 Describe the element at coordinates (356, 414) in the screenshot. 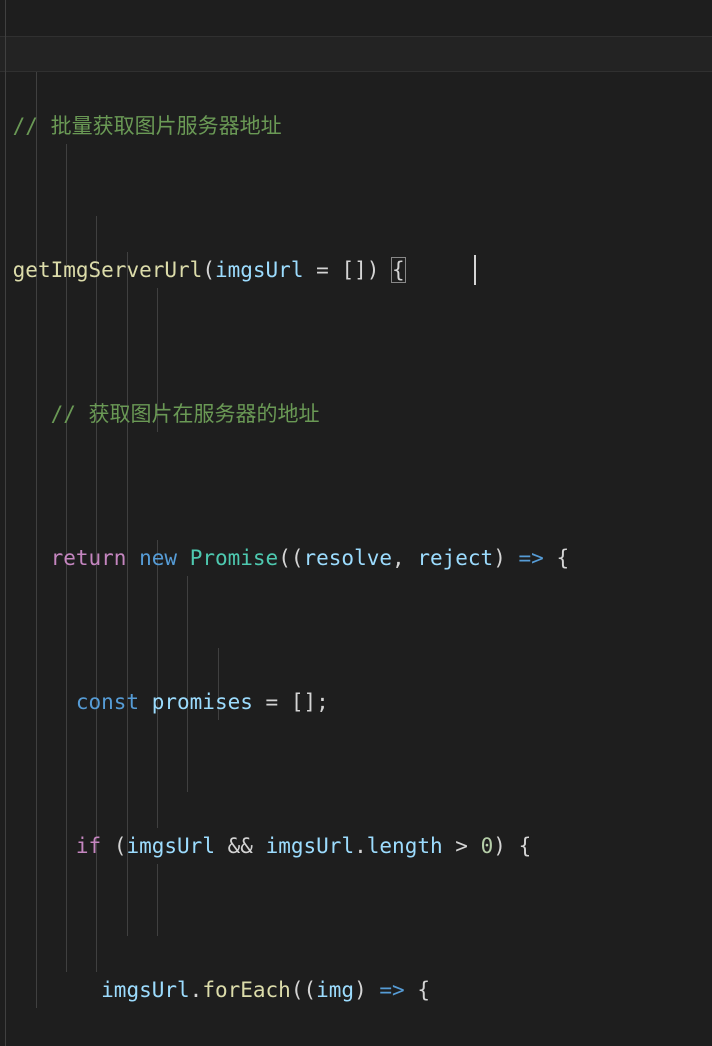

I see `code-line-3: // 获取图片在服务器的地址` at that location.